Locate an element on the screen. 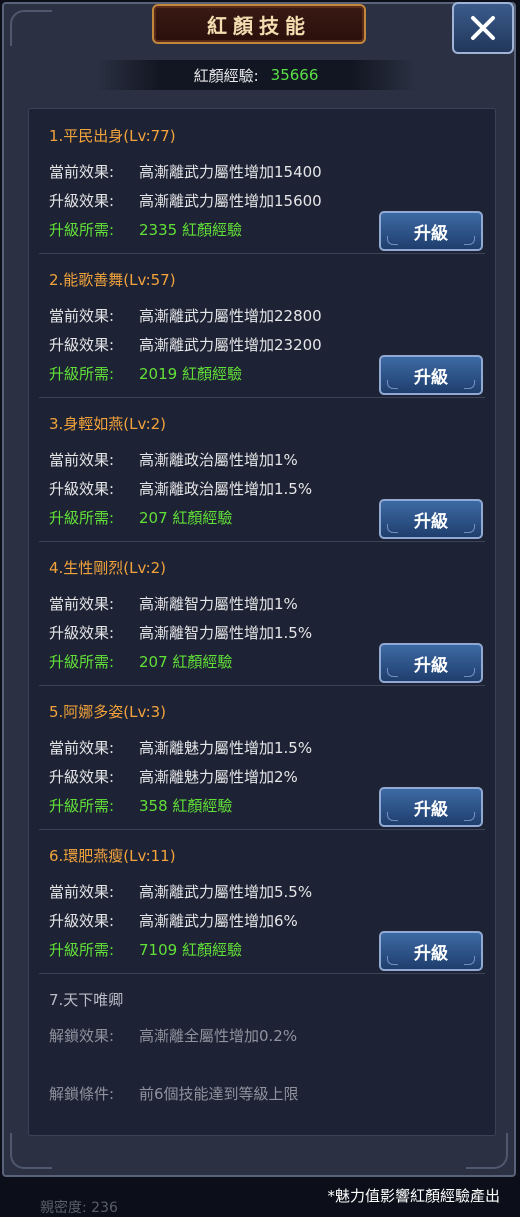 This screenshot has width=520, height=1217. next-effect: 升級效果: 高漸離武力屬性增加6% is located at coordinates (173, 921).